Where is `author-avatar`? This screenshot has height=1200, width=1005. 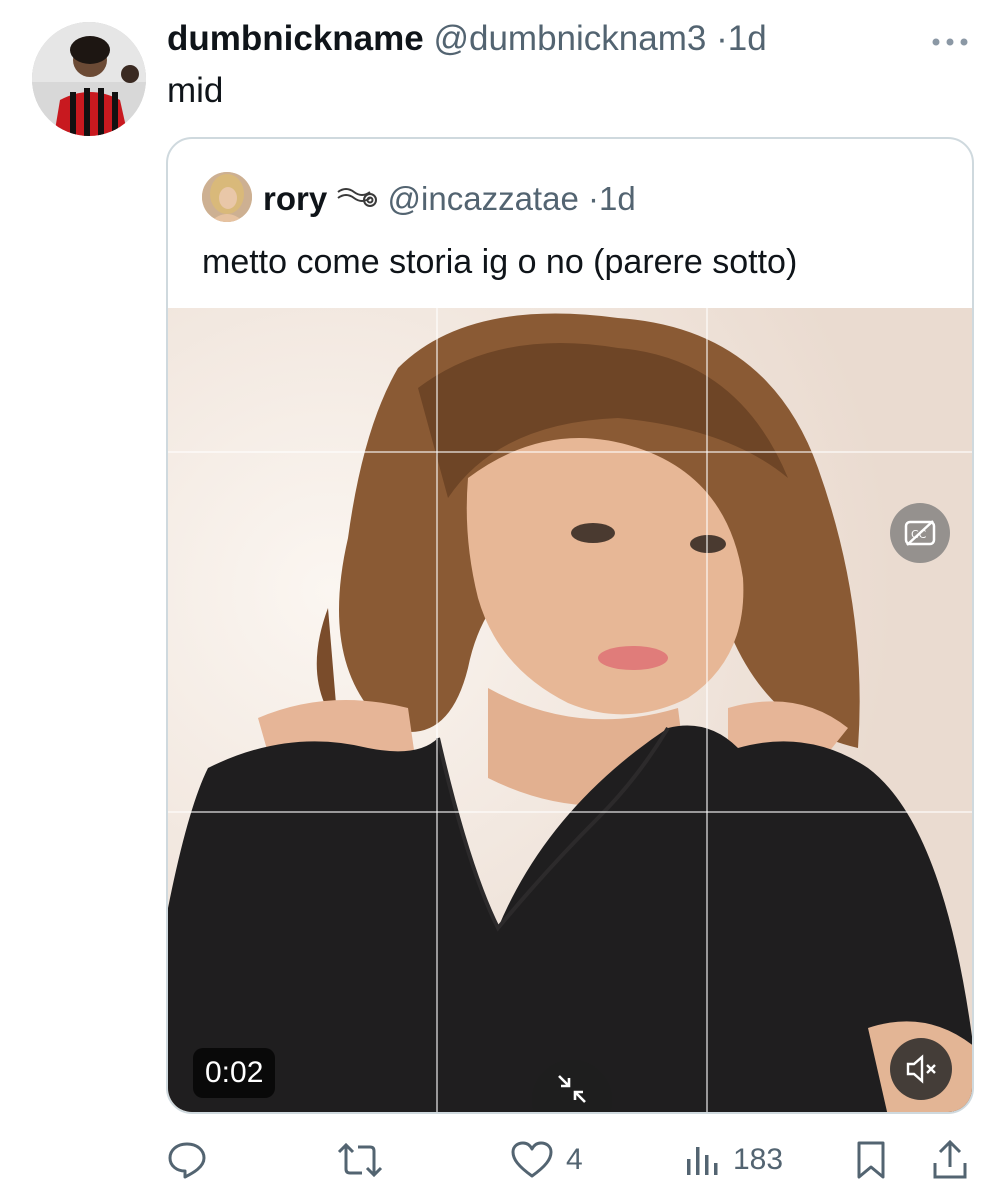
author-avatar is located at coordinates (89, 79).